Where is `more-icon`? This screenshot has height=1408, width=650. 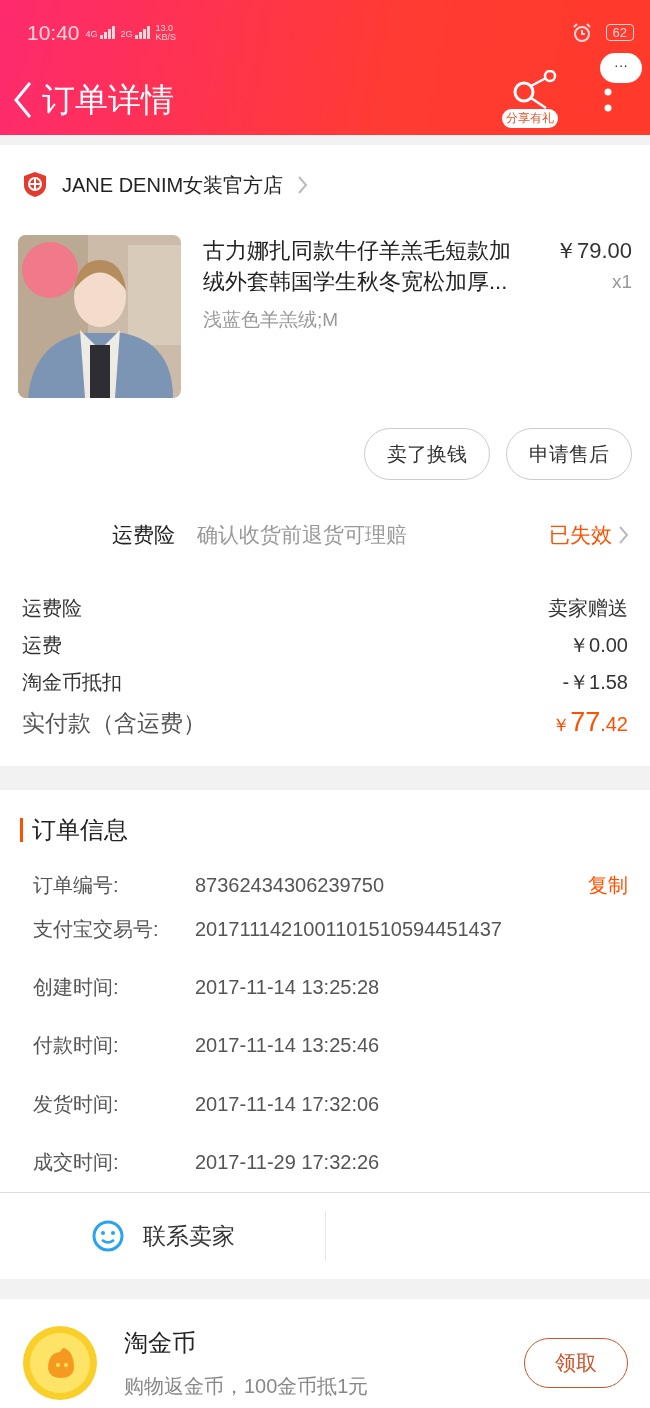 more-icon is located at coordinates (608, 100).